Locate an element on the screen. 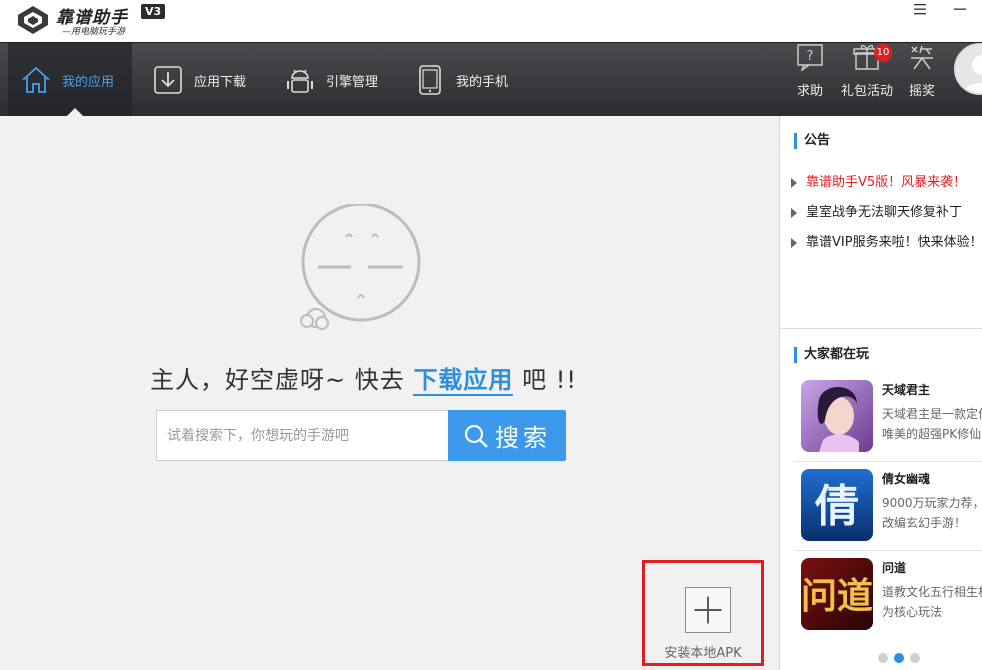  main-nav: 我的应用 应用下载 引擎管理 我的手机 ? 求助 10 礼包活动 摇奖 is located at coordinates (491, 79).